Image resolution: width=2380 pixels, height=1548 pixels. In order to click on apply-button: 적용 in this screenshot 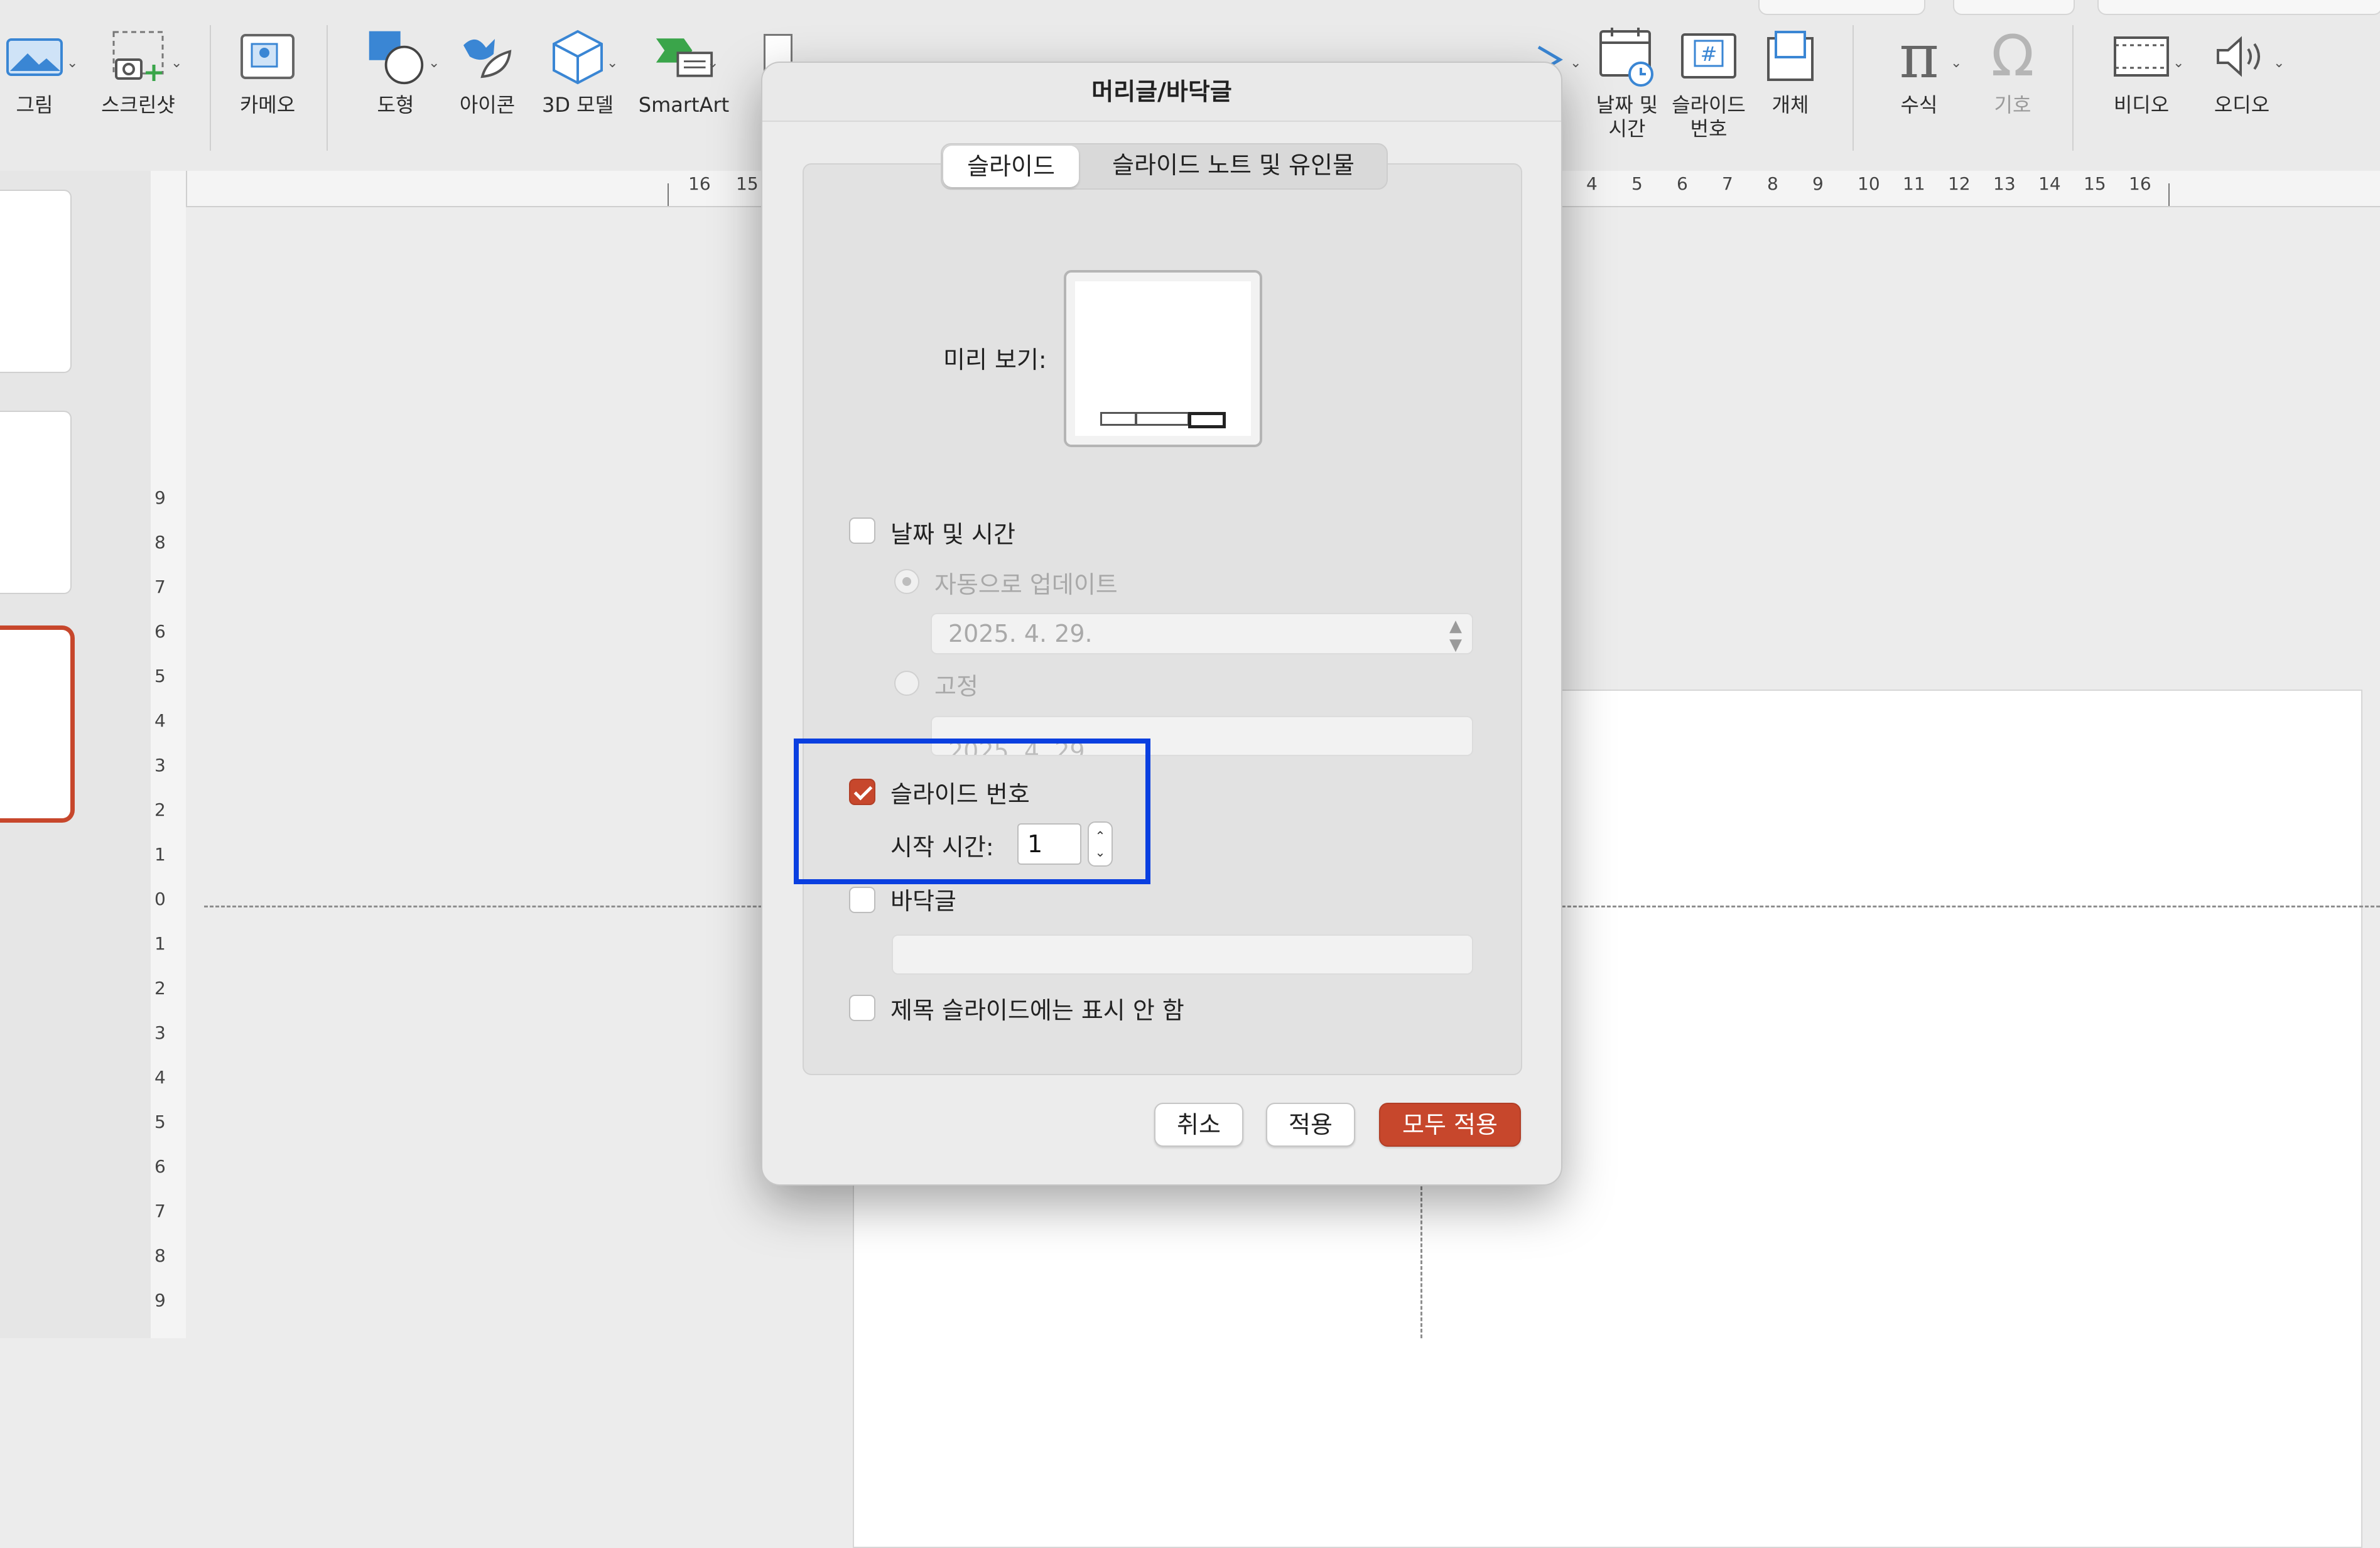, I will do `click(1310, 1125)`.